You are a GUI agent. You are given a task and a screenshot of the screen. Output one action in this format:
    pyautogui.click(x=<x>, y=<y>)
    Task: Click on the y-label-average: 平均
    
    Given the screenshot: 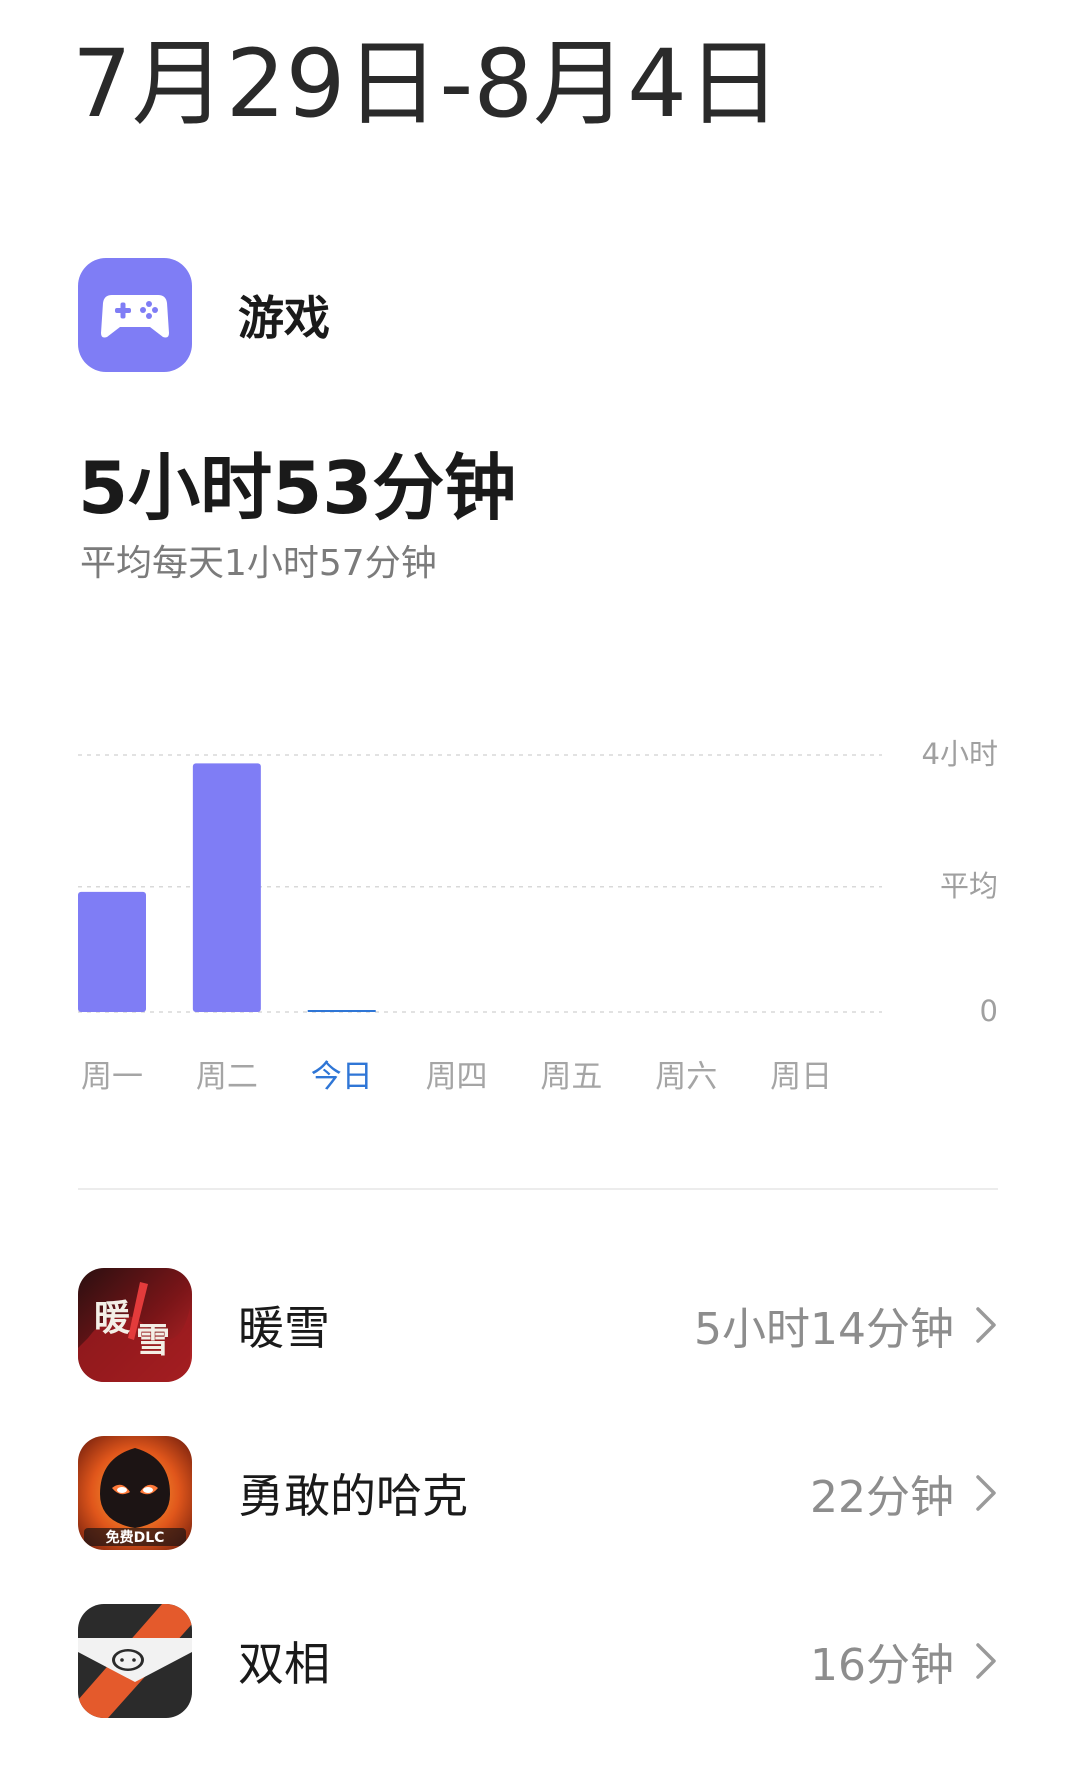 What is the action you would take?
    pyautogui.click(x=968, y=885)
    